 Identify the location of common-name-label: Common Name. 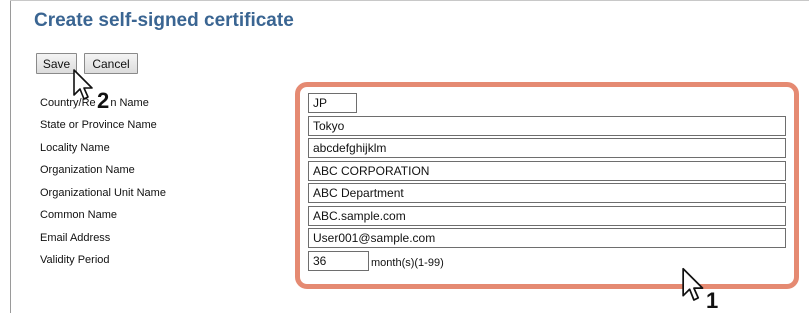
(79, 215).